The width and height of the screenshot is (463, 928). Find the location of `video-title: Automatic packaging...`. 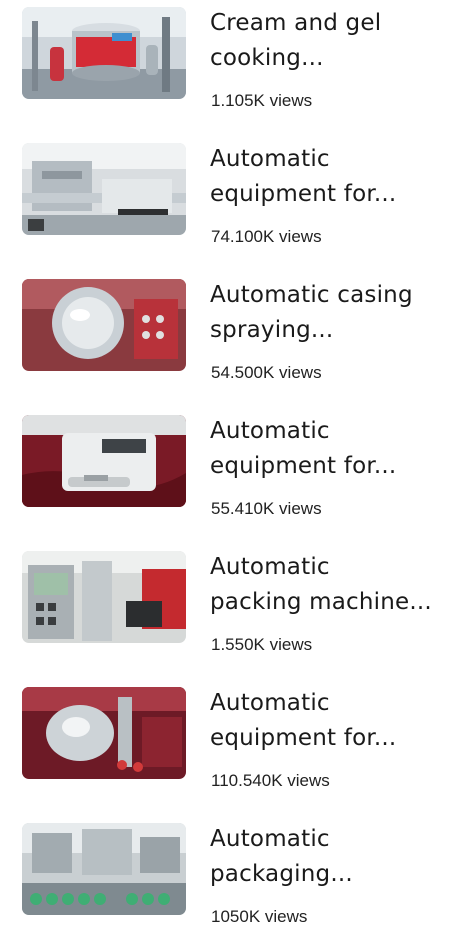

video-title: Automatic packaging... is located at coordinates (332, 857).